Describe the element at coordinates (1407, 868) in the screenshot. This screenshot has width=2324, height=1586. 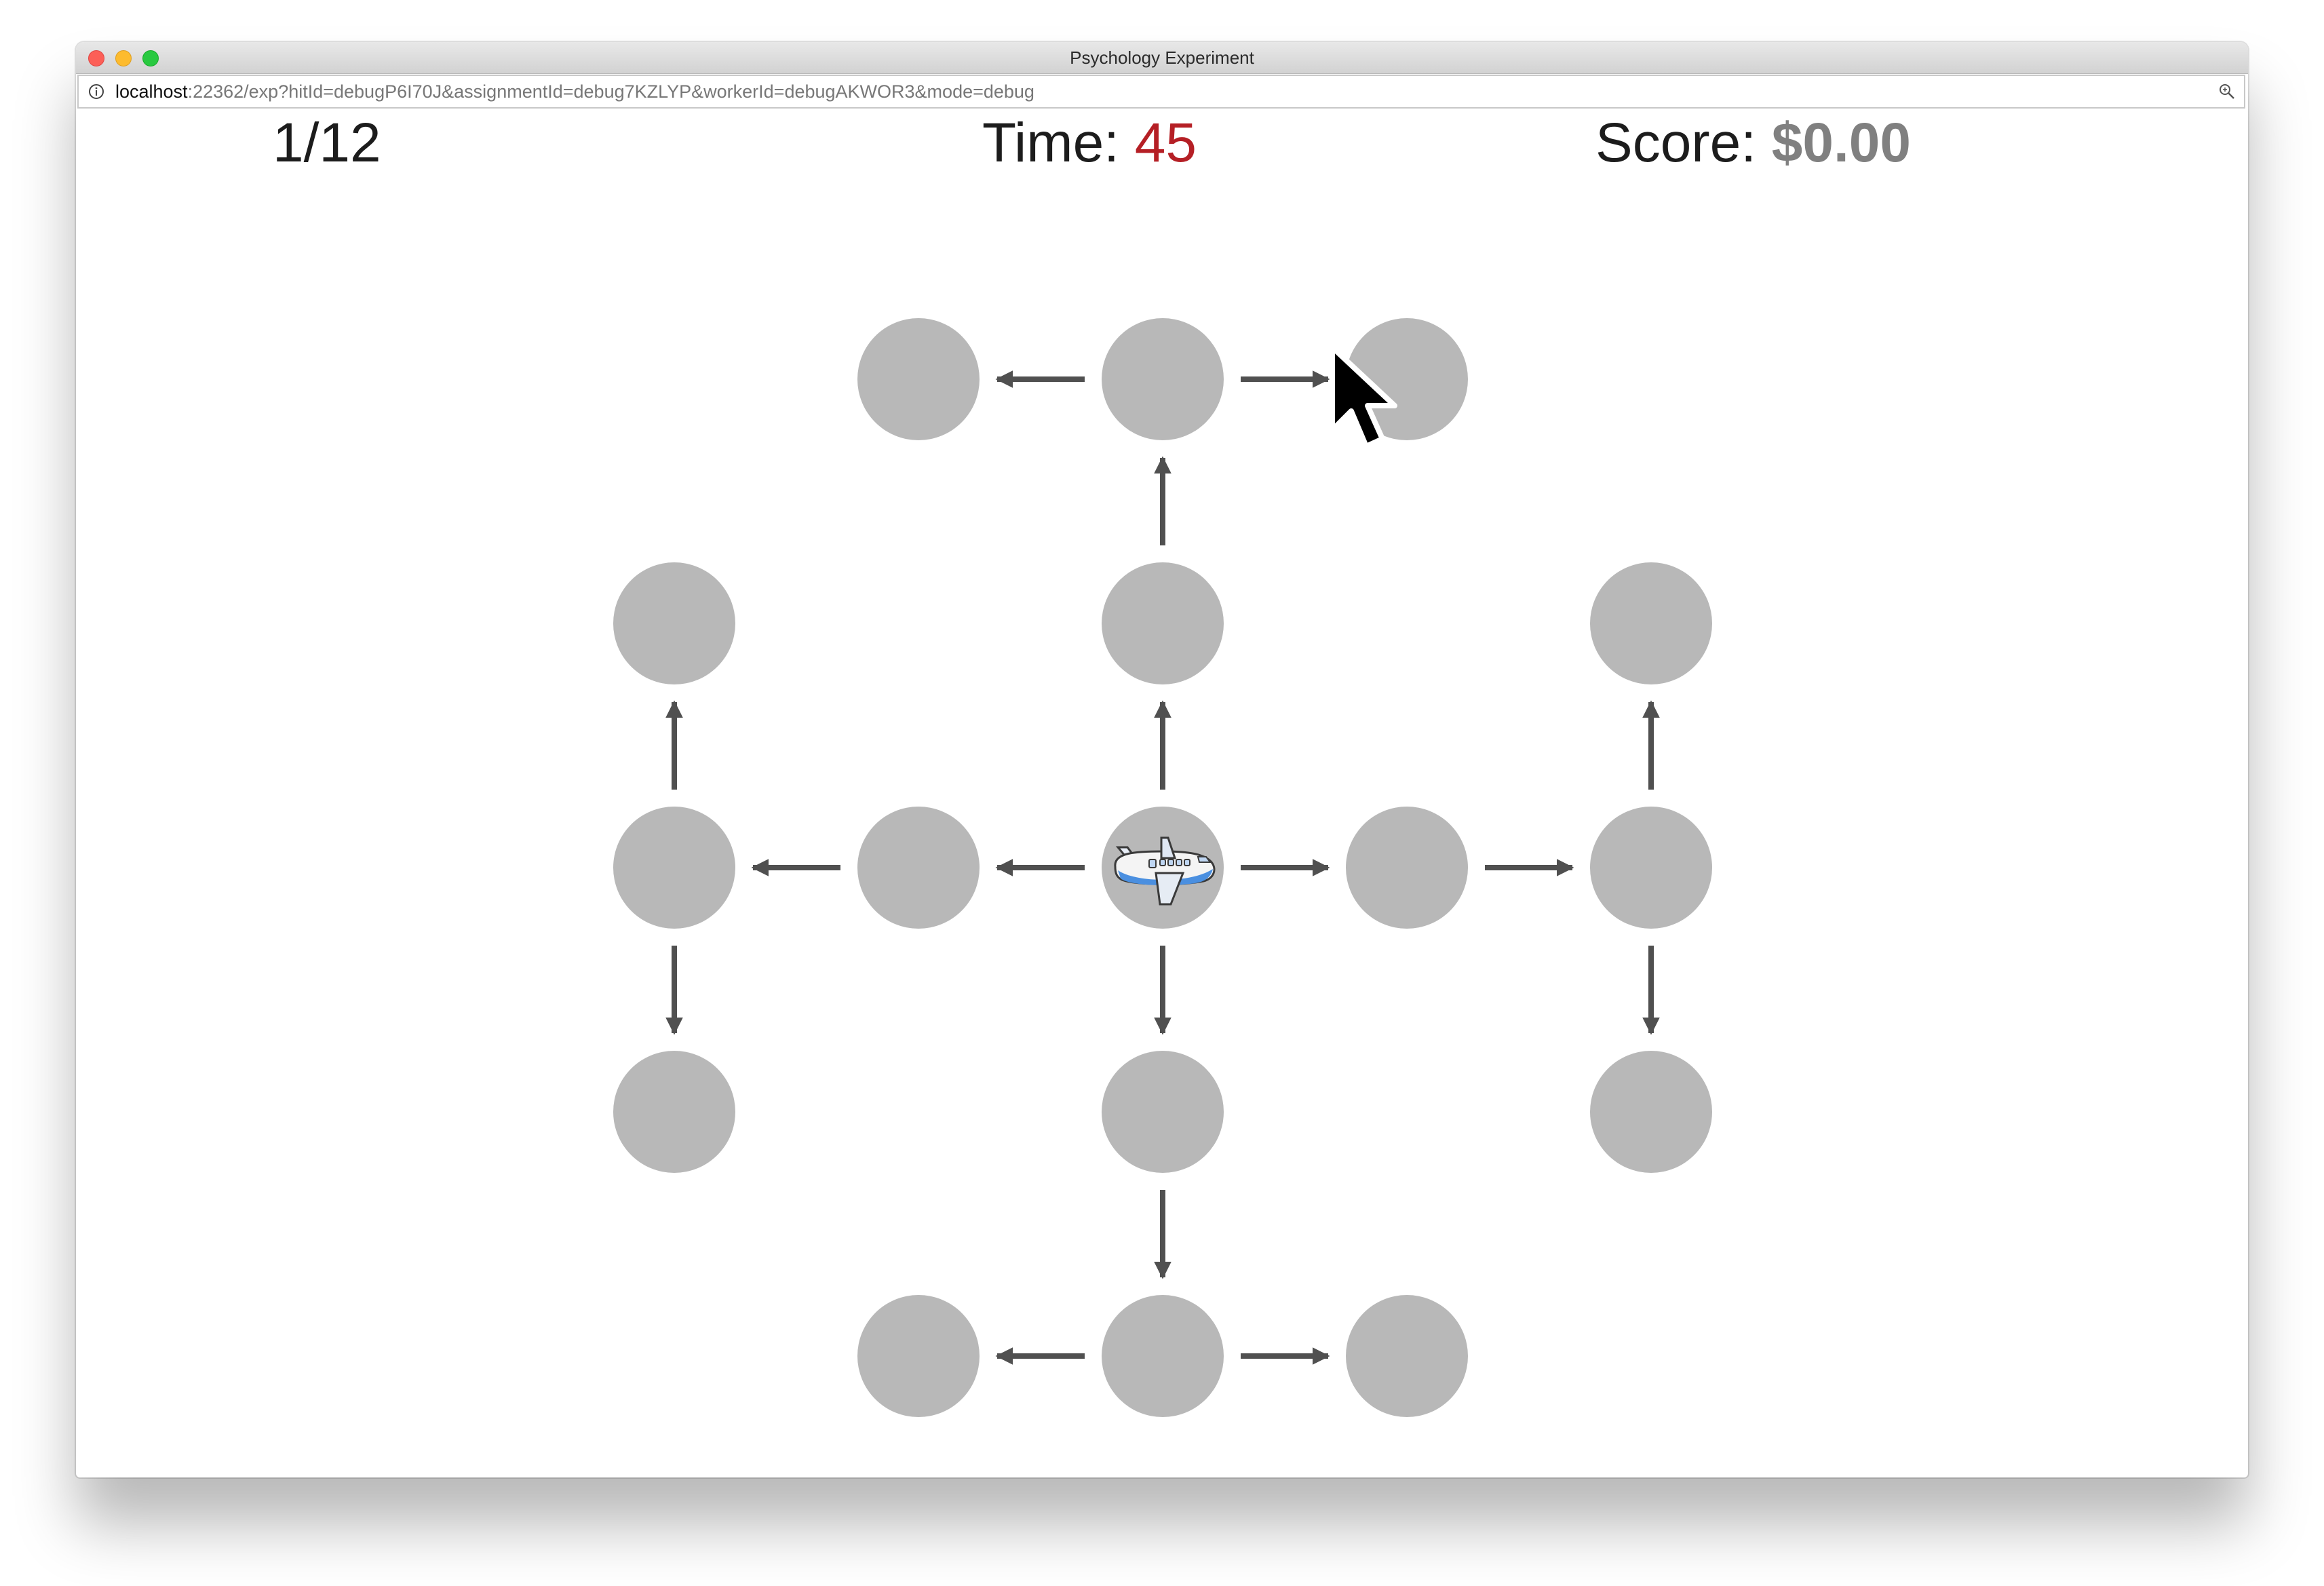
I see `graph-node-r2c4` at that location.